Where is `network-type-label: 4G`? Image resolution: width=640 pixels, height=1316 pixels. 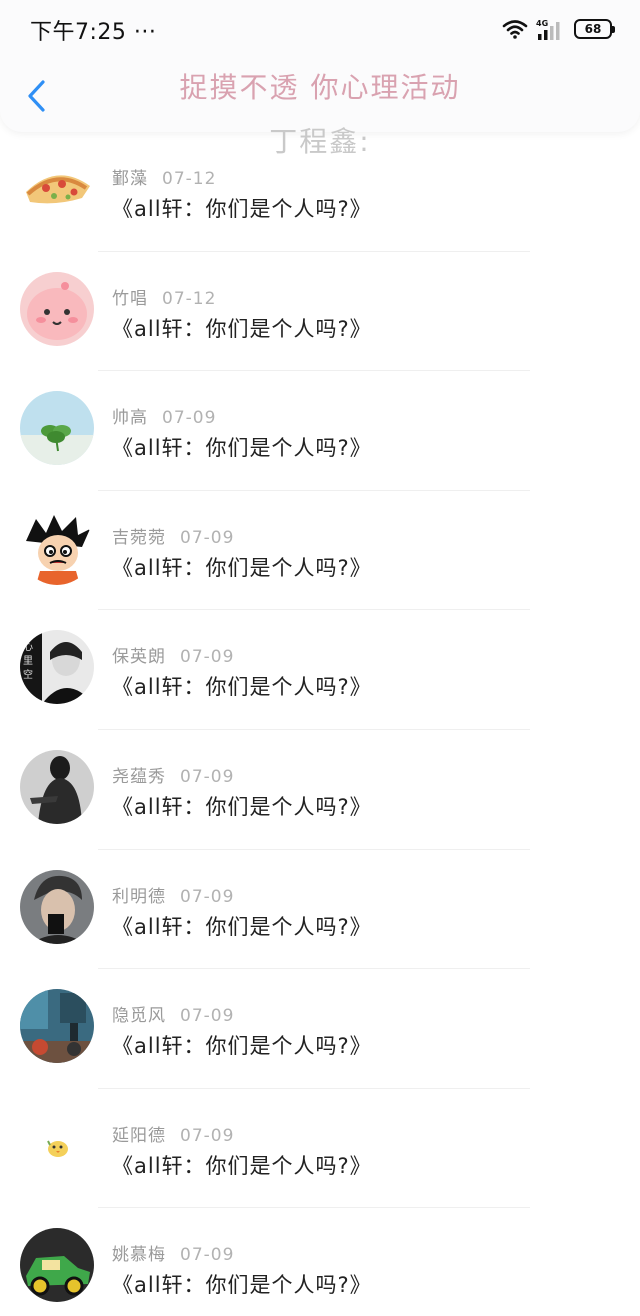
network-type-label: 4G is located at coordinates (542, 23).